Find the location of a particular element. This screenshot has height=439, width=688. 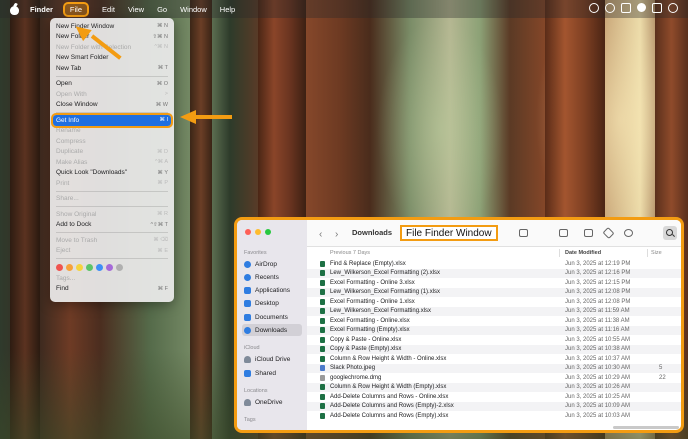

column-header-name: Previous 7 Days is located at coordinates (350, 253).